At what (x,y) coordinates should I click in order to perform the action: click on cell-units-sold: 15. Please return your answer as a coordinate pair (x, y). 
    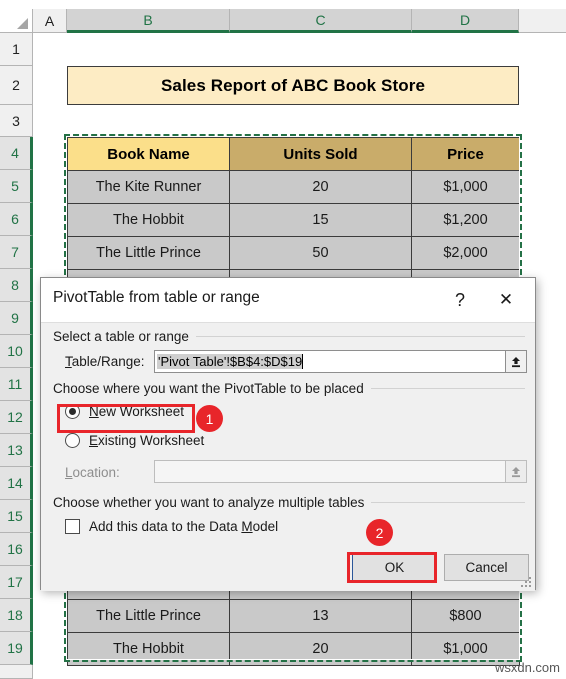
    Looking at the image, I should click on (320, 220).